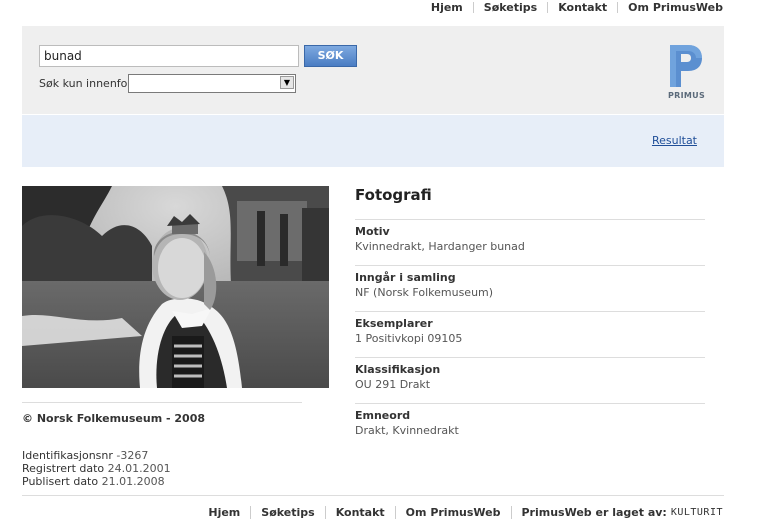 This screenshot has height=531, width=768. What do you see at coordinates (393, 384) in the screenshot?
I see `field-value: OU 291 Drakt` at bounding box center [393, 384].